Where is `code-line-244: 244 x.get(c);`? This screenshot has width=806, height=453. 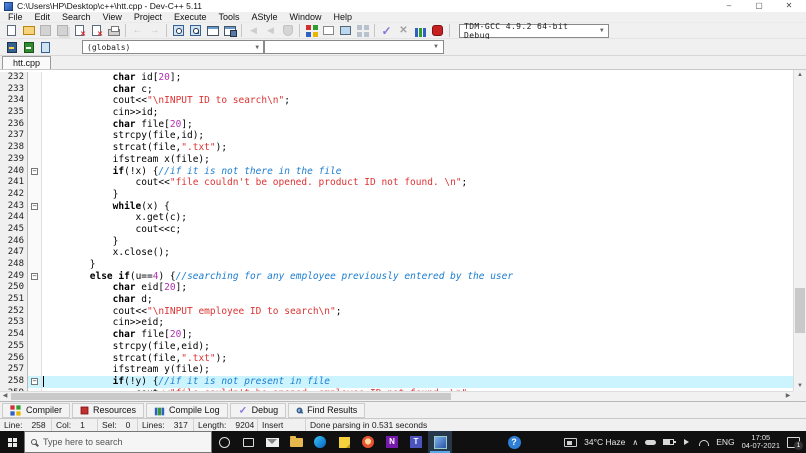 code-line-244: 244 x.get(c); is located at coordinates (396, 218).